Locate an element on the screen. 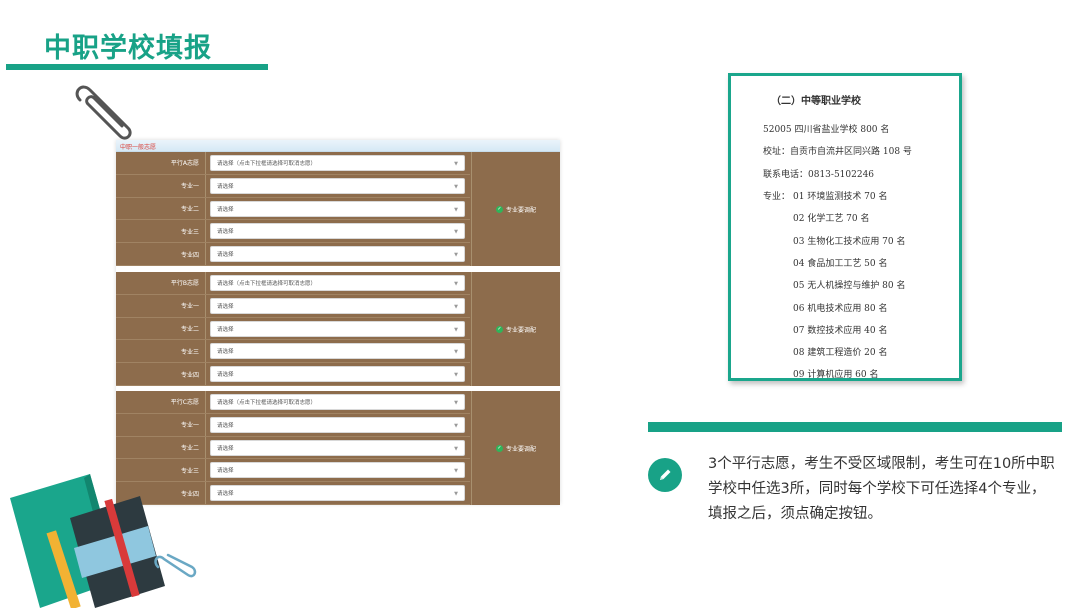 This screenshot has width=1080, height=608. form-row: 平行A志愿 请选择（点击下拉框请选择可取消志愿） ▼ is located at coordinates (293, 163).